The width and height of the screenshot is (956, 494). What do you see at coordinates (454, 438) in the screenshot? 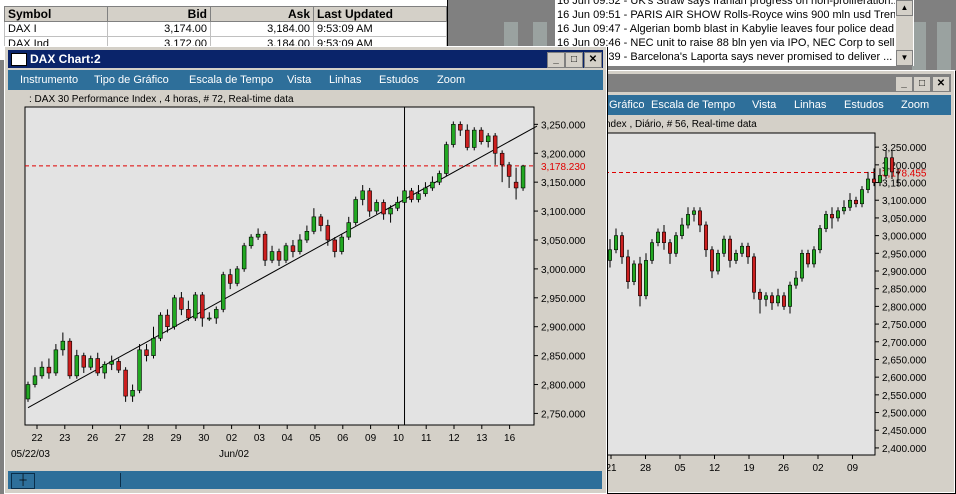
I see `x-tick-label: 12` at bounding box center [454, 438].